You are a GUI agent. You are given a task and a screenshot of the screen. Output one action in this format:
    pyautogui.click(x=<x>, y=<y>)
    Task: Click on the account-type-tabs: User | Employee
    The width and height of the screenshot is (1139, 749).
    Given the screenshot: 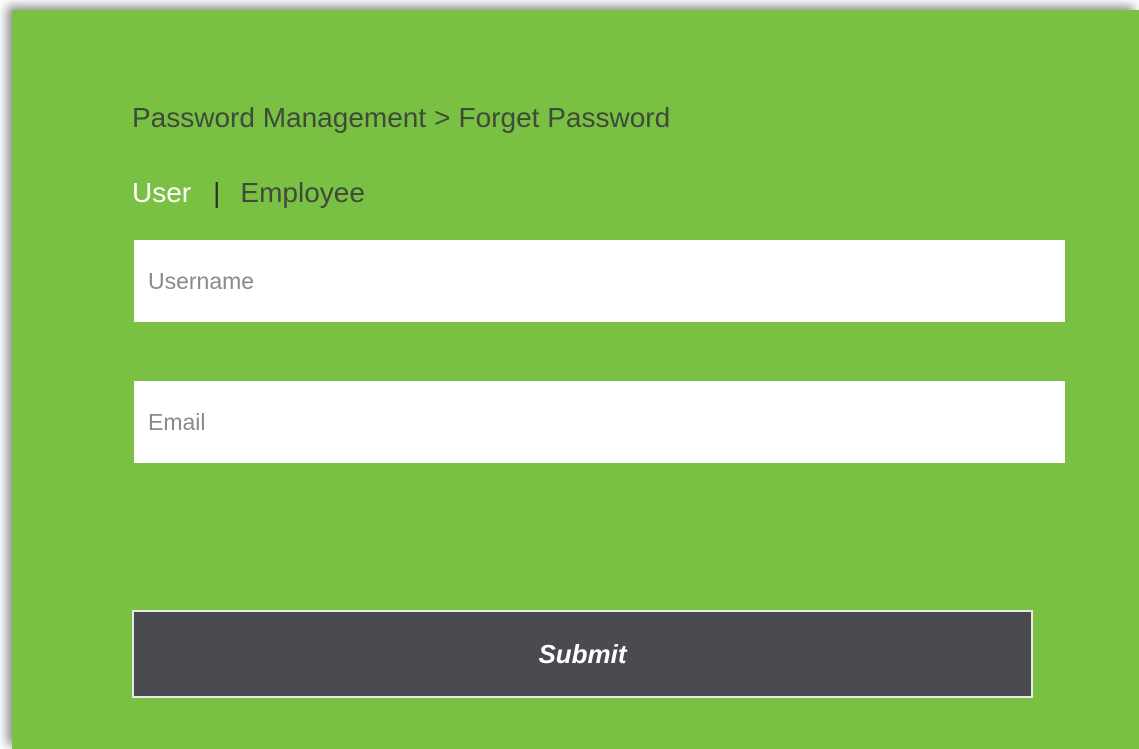 What is the action you would take?
    pyautogui.click(x=248, y=193)
    